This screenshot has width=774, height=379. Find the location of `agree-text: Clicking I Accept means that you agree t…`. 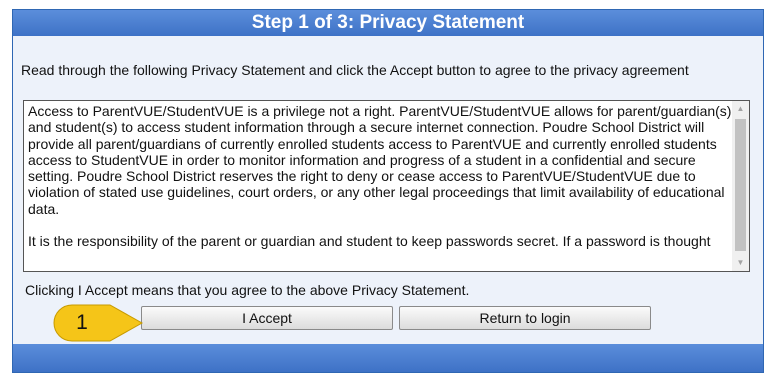

agree-text: Clicking I Accept means that you agree t… is located at coordinates (247, 290).